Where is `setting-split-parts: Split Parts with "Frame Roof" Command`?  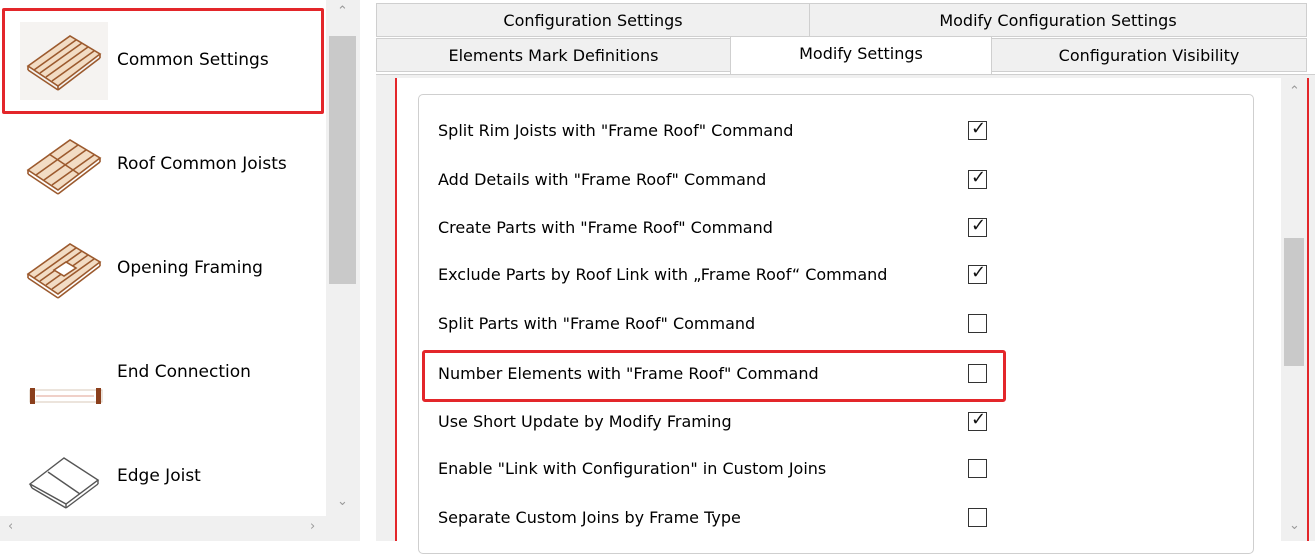 setting-split-parts: Split Parts with "Frame Roof" Command is located at coordinates (718, 324).